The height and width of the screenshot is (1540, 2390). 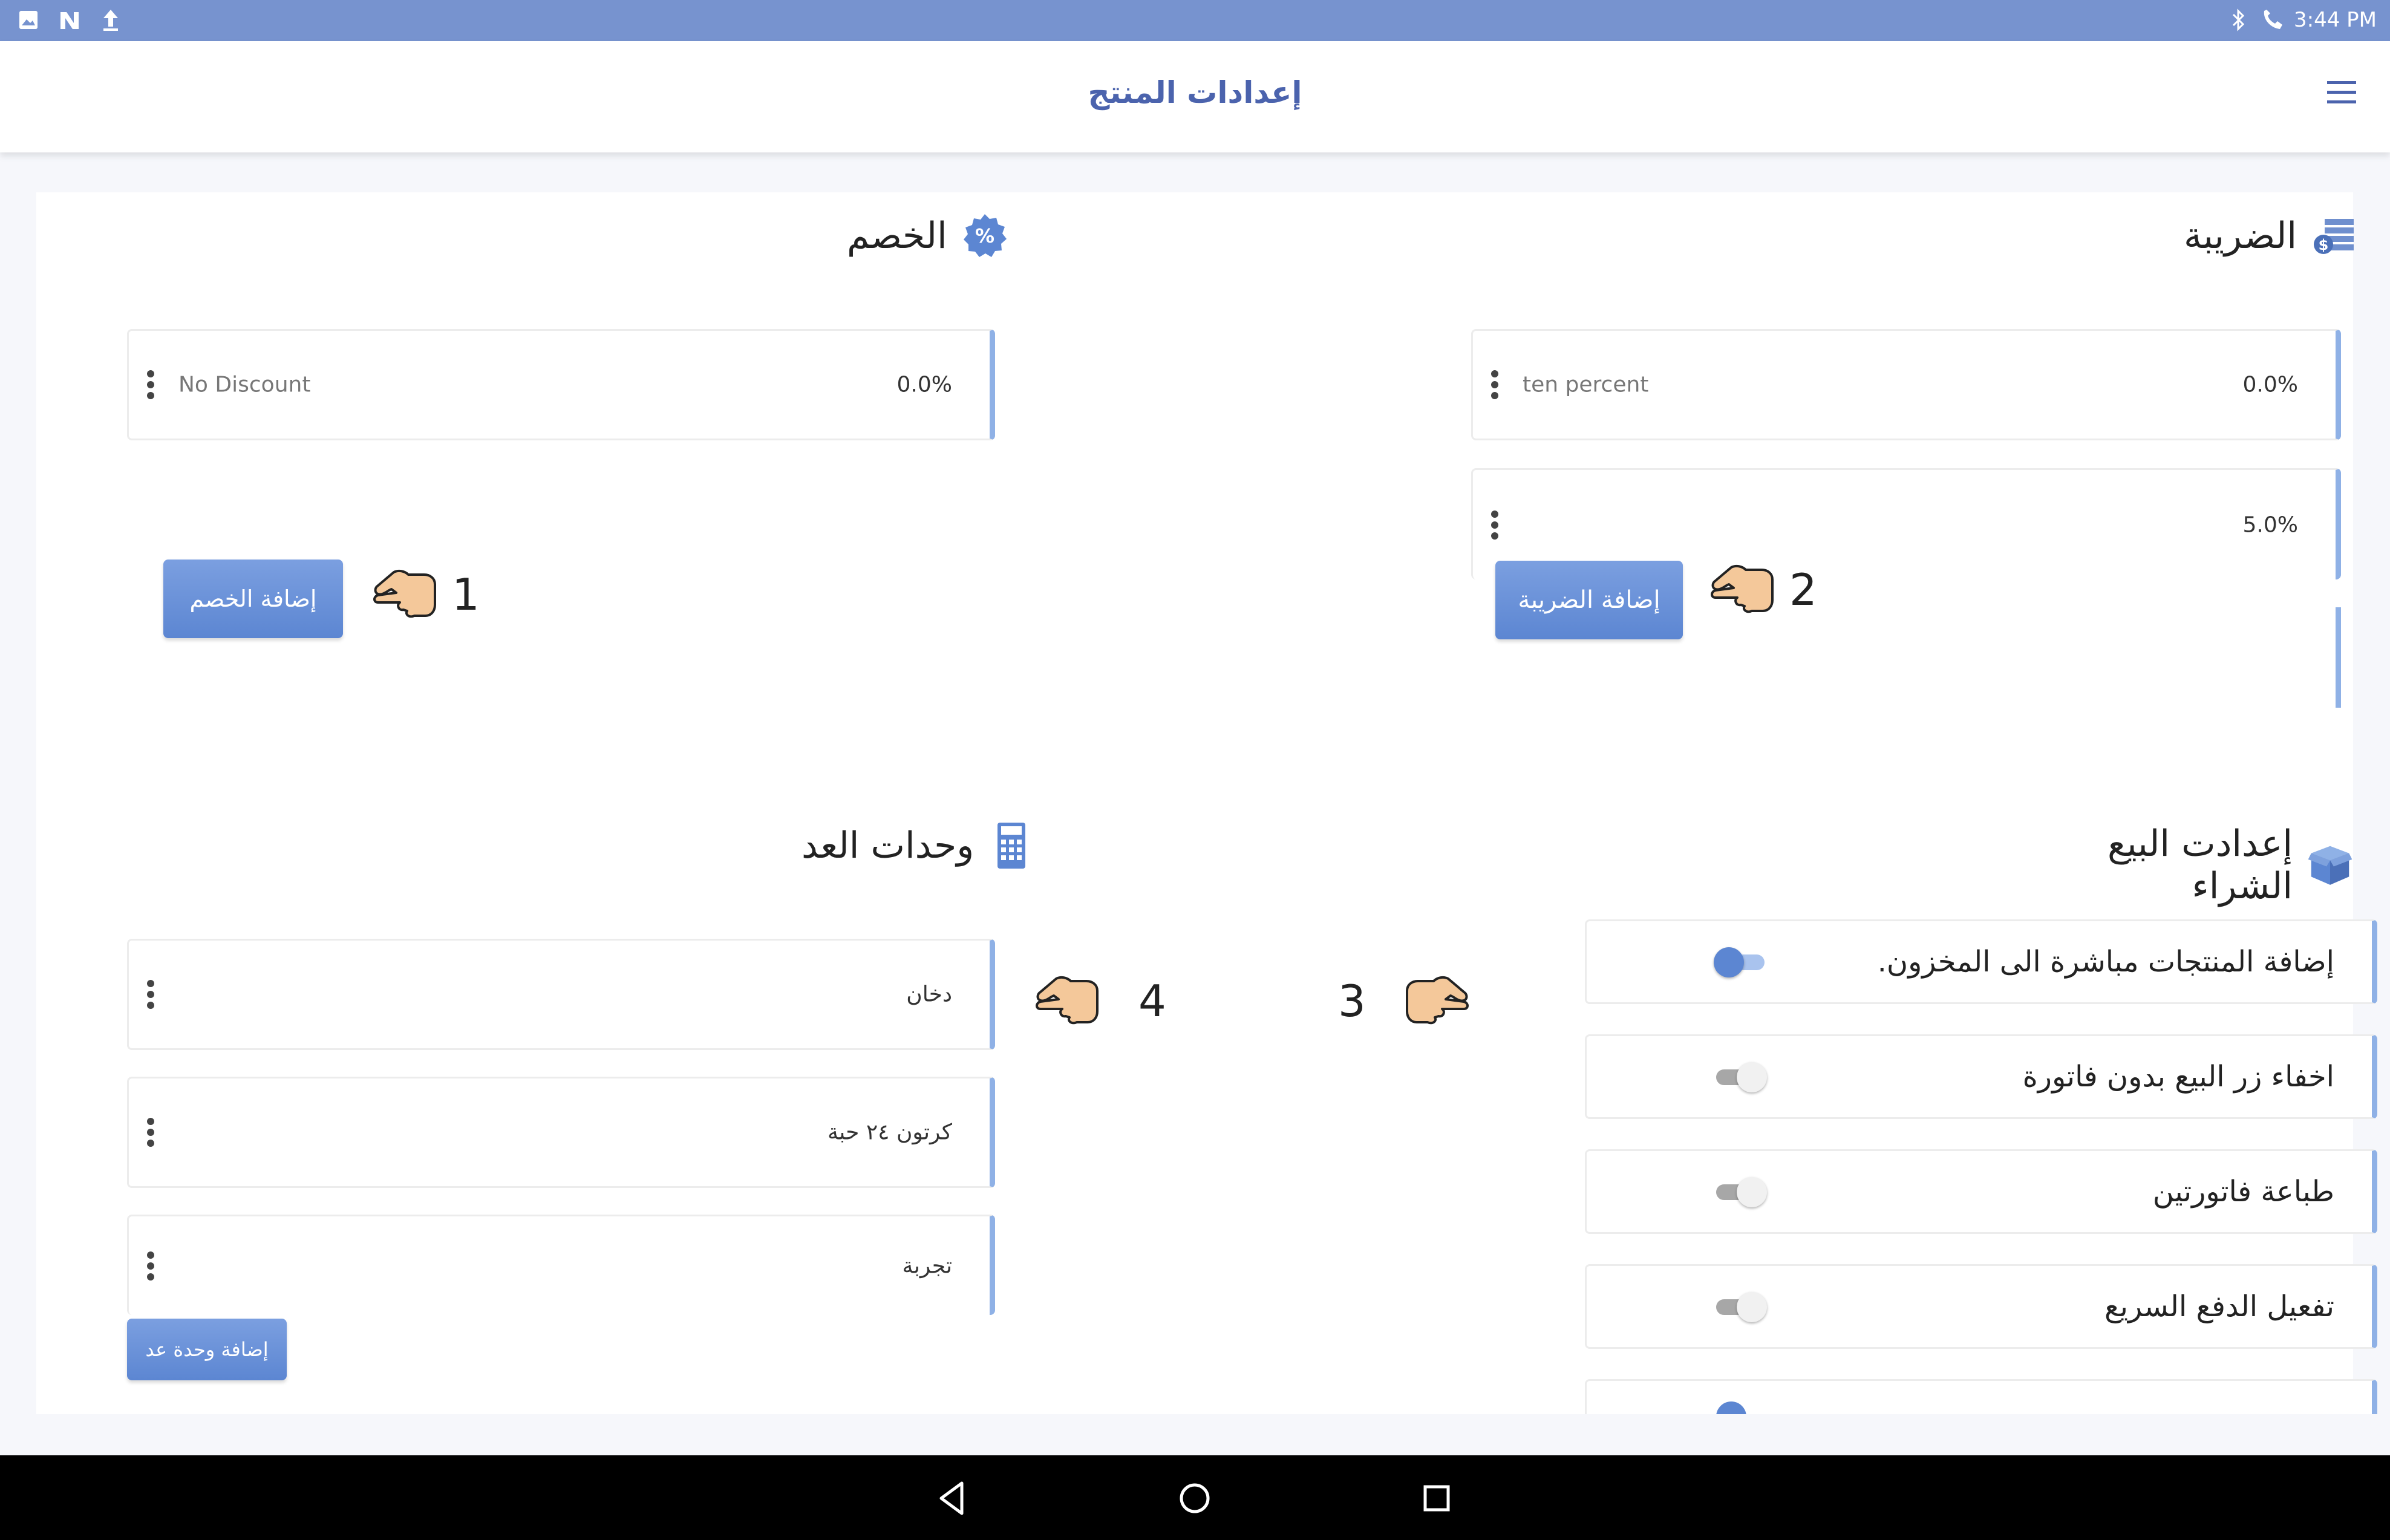 What do you see at coordinates (111, 20) in the screenshot?
I see `upload-icon` at bounding box center [111, 20].